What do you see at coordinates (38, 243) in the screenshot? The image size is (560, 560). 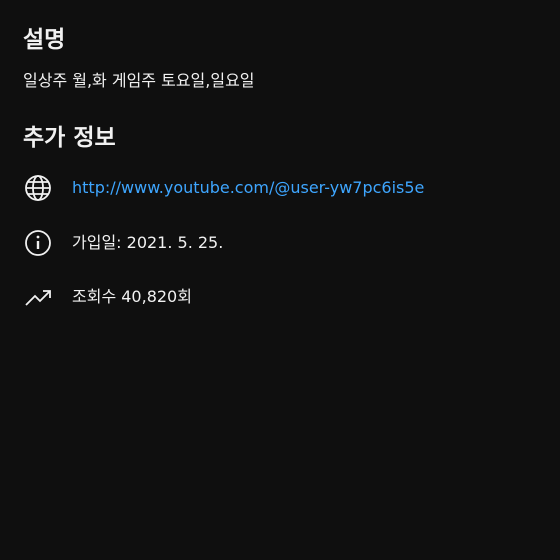 I see `info-icon` at bounding box center [38, 243].